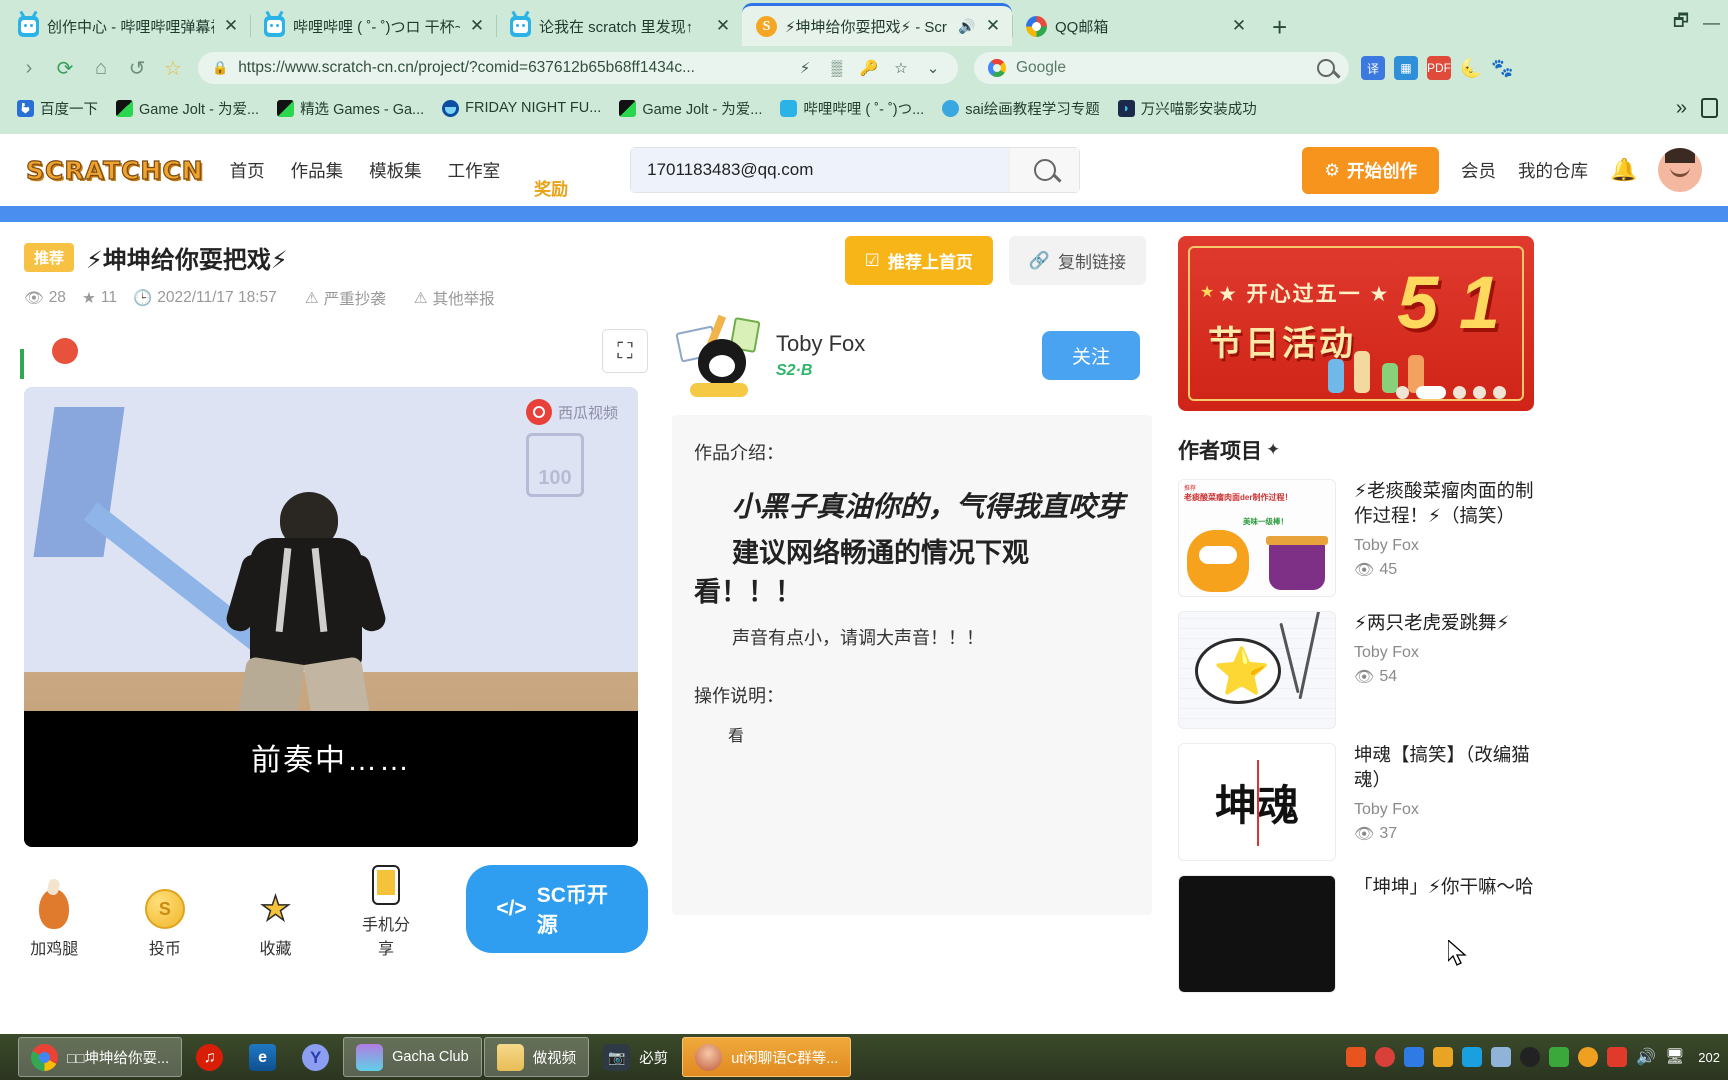  I want to click on avatar, so click(1680, 170).